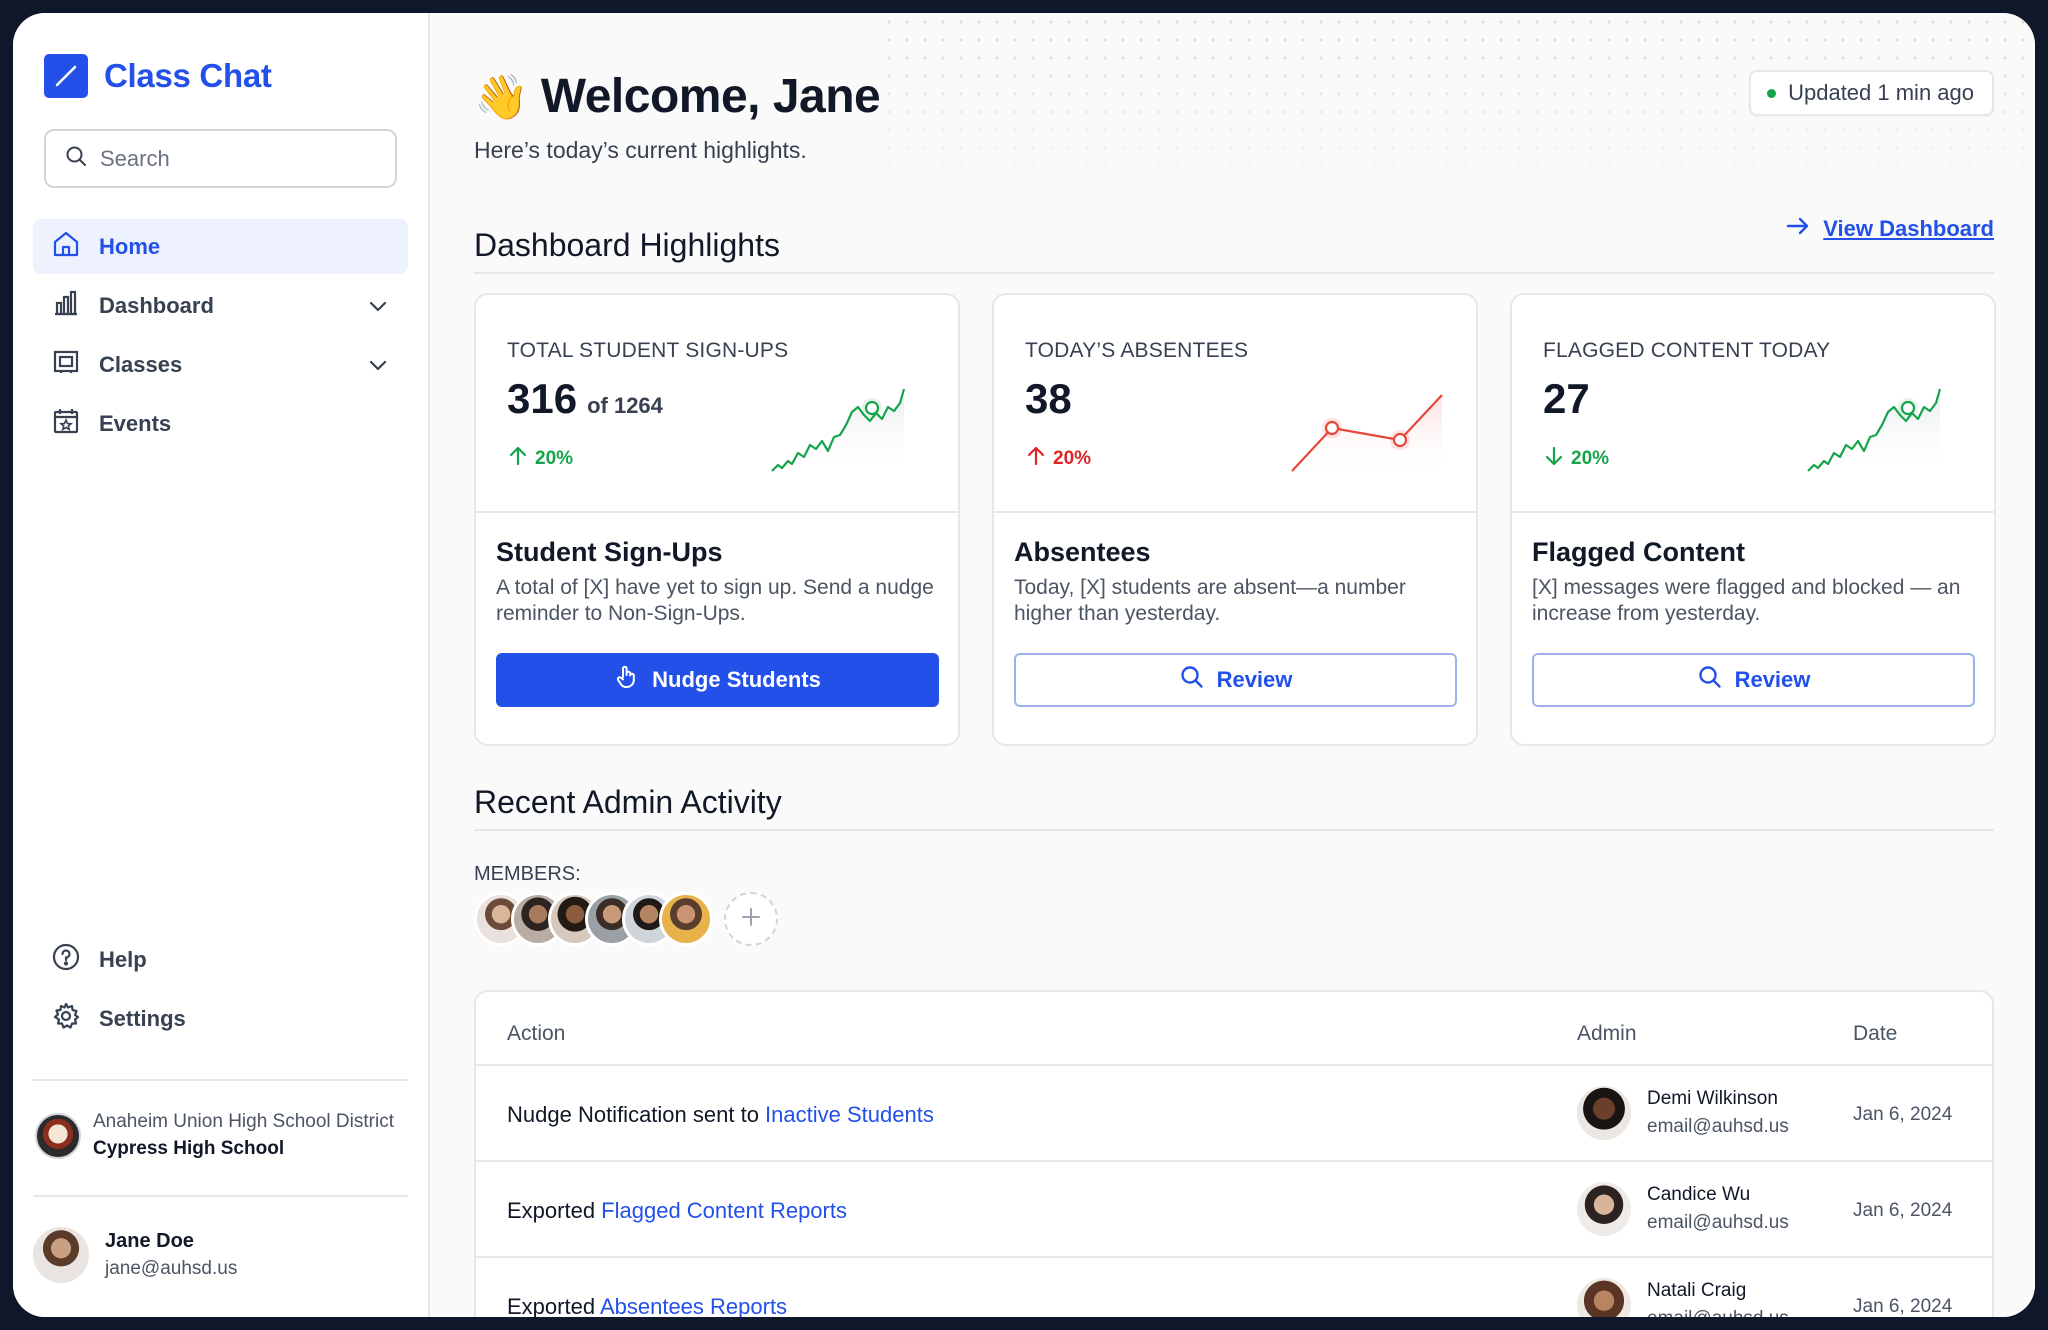 The height and width of the screenshot is (1330, 2048). Describe the element at coordinates (1697, 1290) in the screenshot. I see `admin-name: Natali Craig` at that location.